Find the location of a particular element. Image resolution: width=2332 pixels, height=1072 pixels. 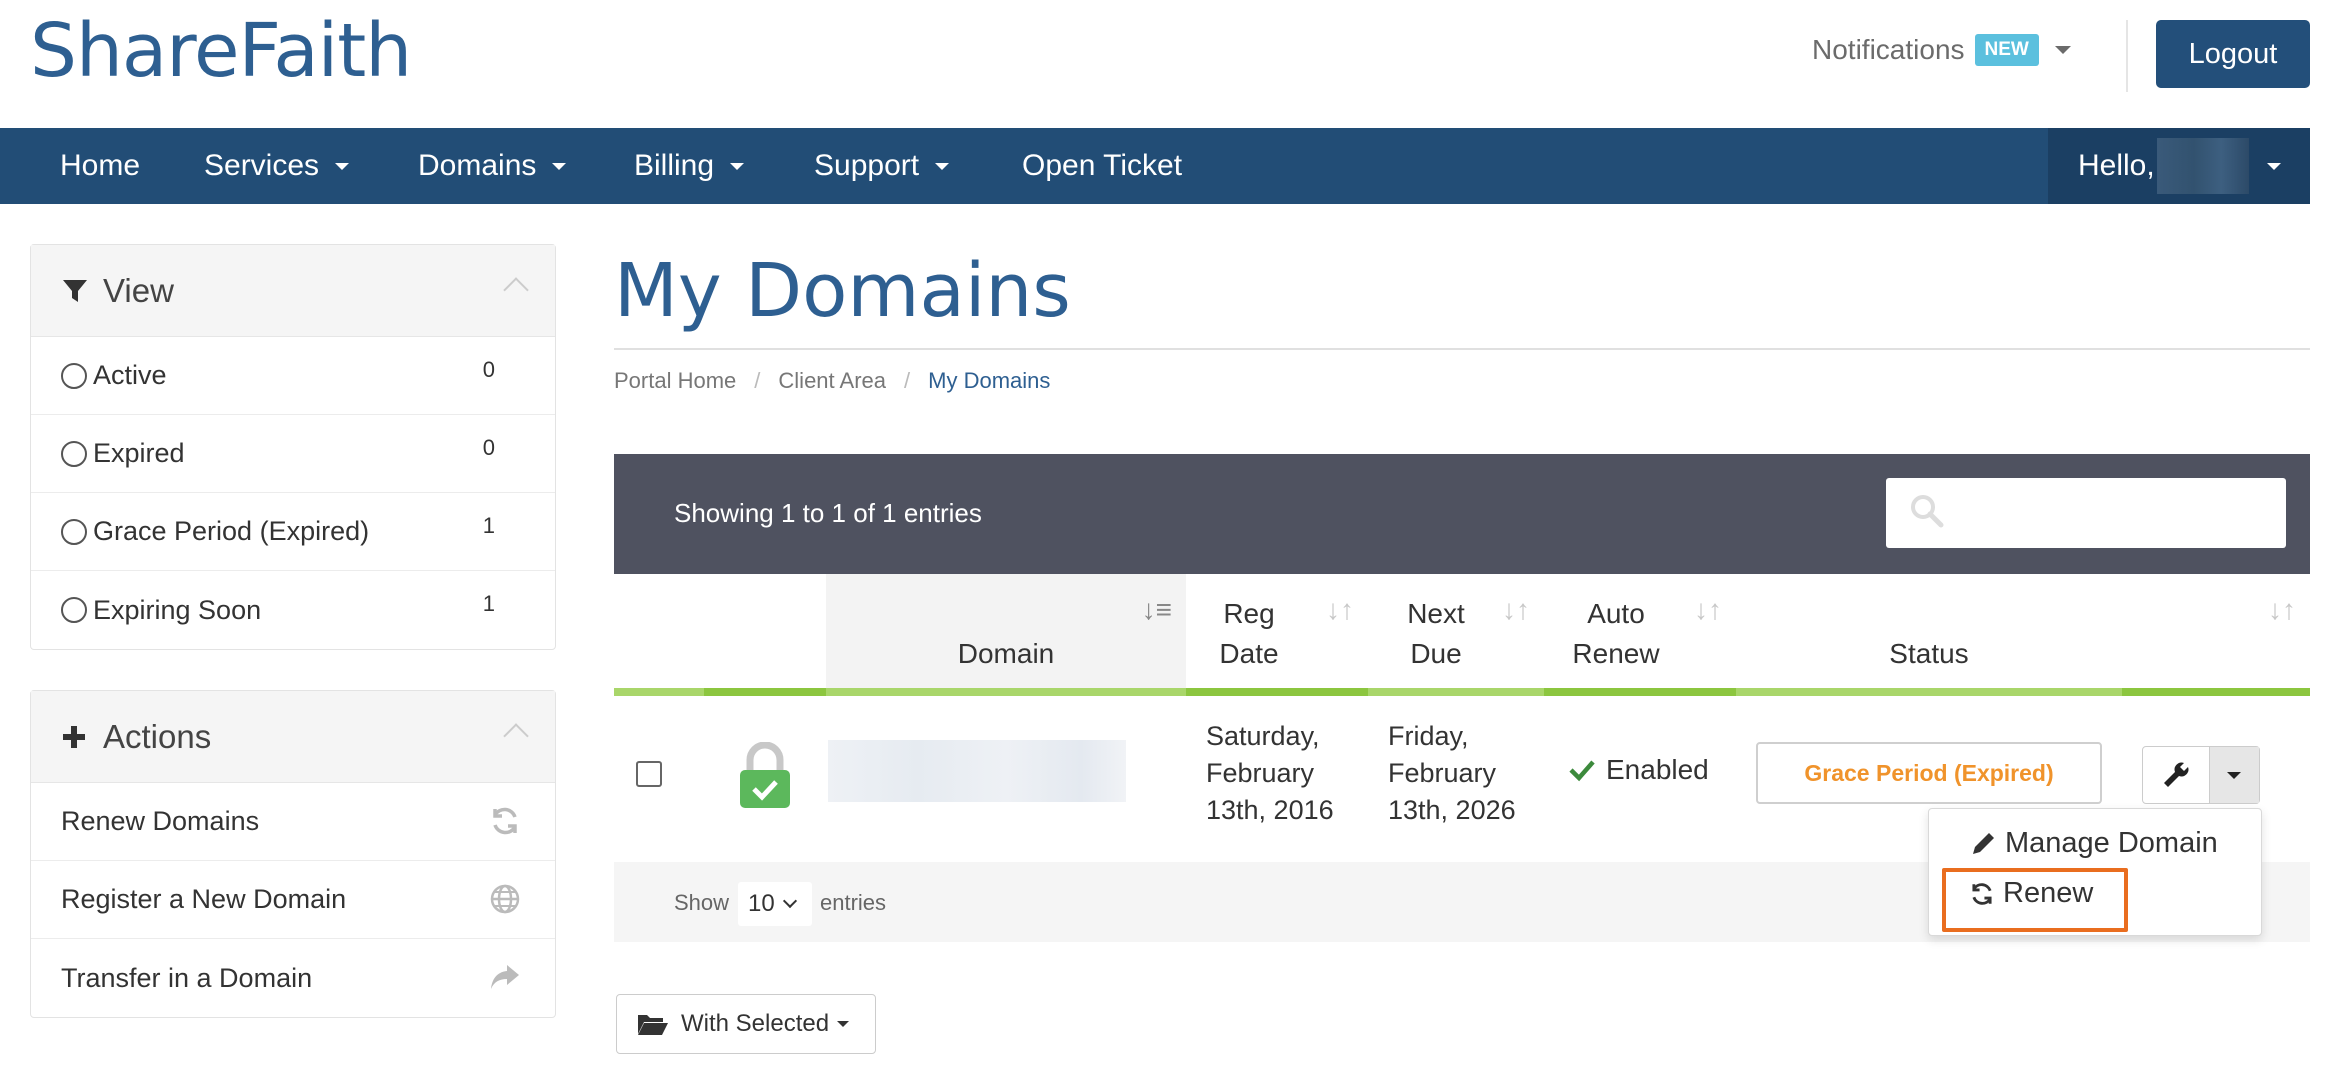

nav-home-label: Home is located at coordinates (100, 165).